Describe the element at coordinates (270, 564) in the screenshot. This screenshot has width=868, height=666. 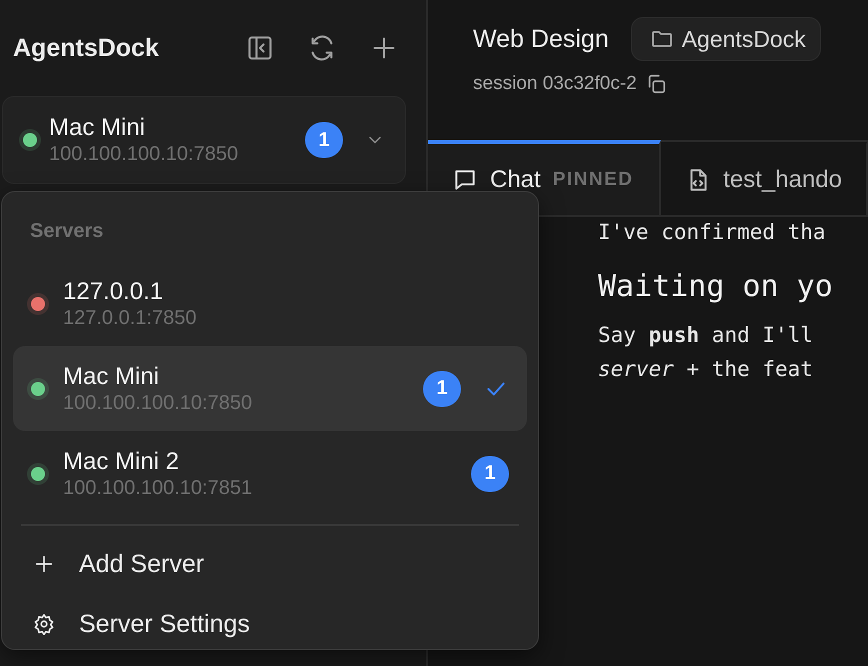
I see `menu-item: Add Server` at that location.